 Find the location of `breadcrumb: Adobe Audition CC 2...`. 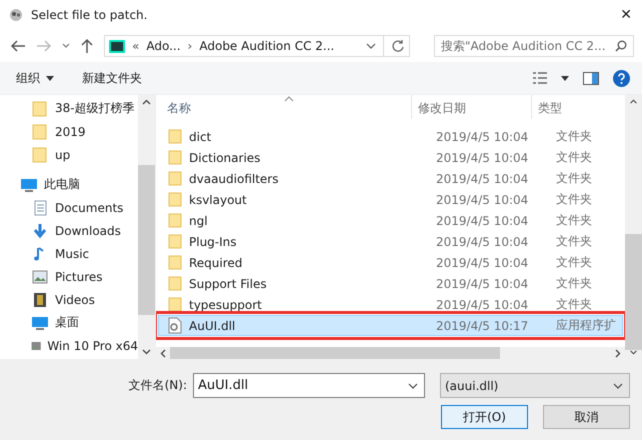

breadcrumb: Adobe Audition CC 2... is located at coordinates (266, 46).